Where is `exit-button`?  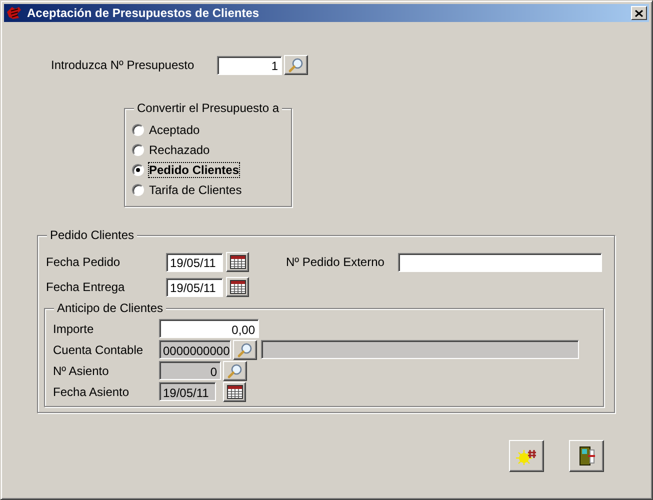
exit-button is located at coordinates (586, 456).